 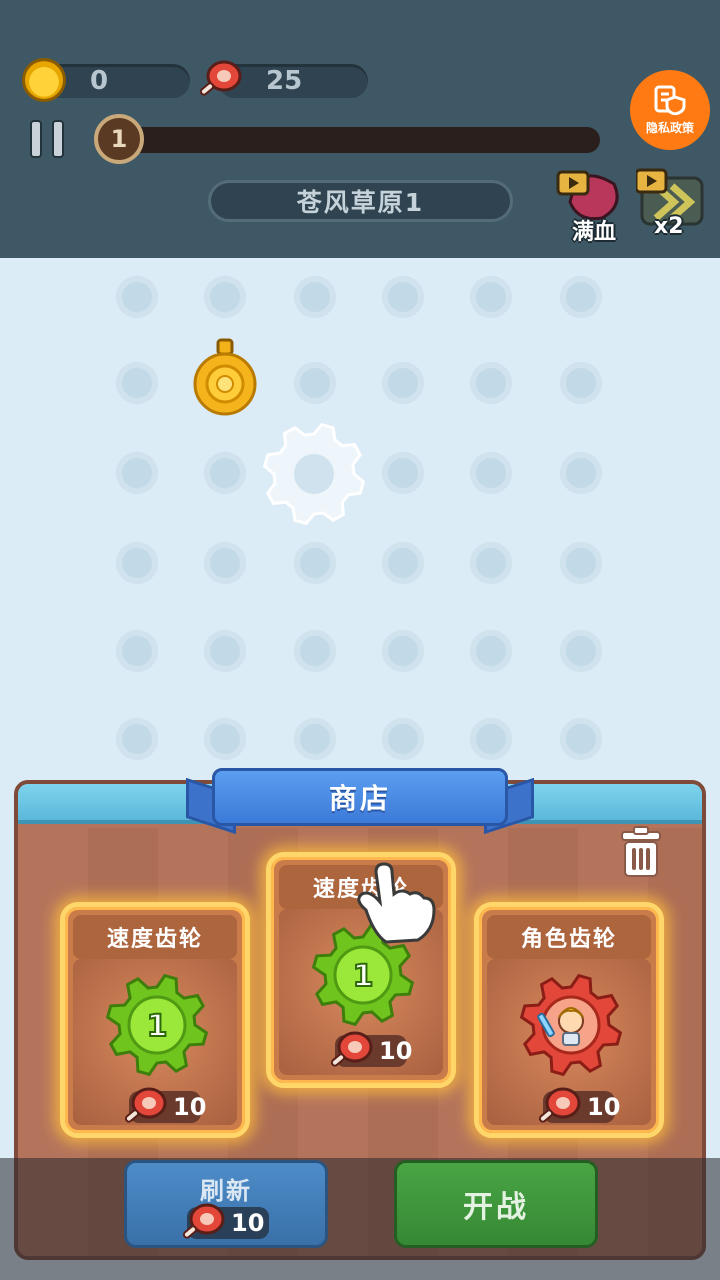 What do you see at coordinates (360, 797) in the screenshot?
I see `shop-title: 商店` at bounding box center [360, 797].